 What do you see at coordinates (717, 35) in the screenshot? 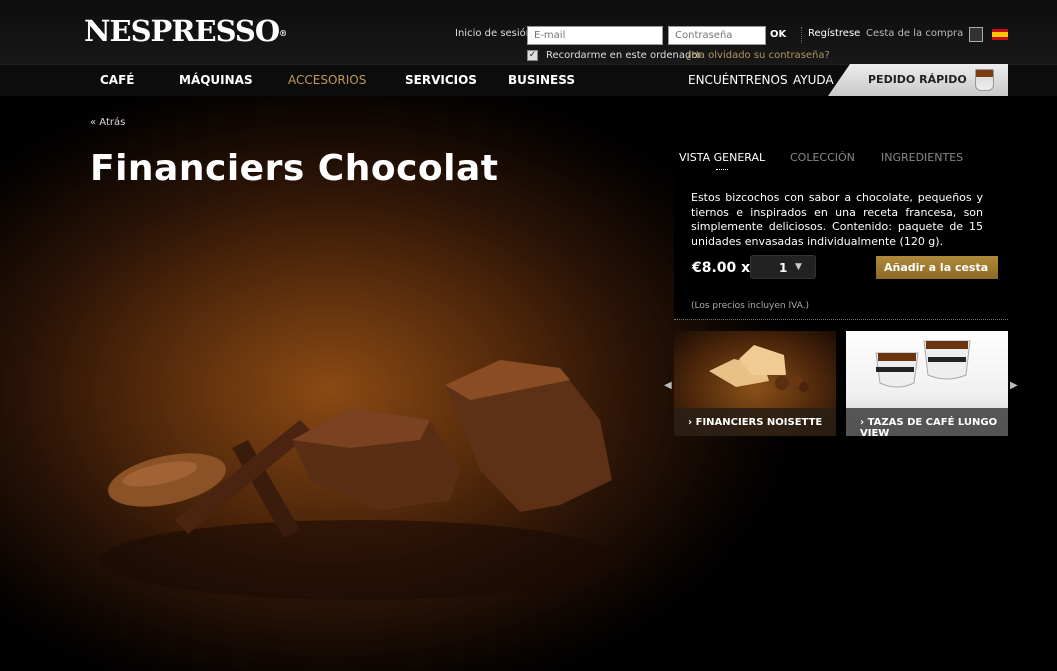
I see `password-input` at bounding box center [717, 35].